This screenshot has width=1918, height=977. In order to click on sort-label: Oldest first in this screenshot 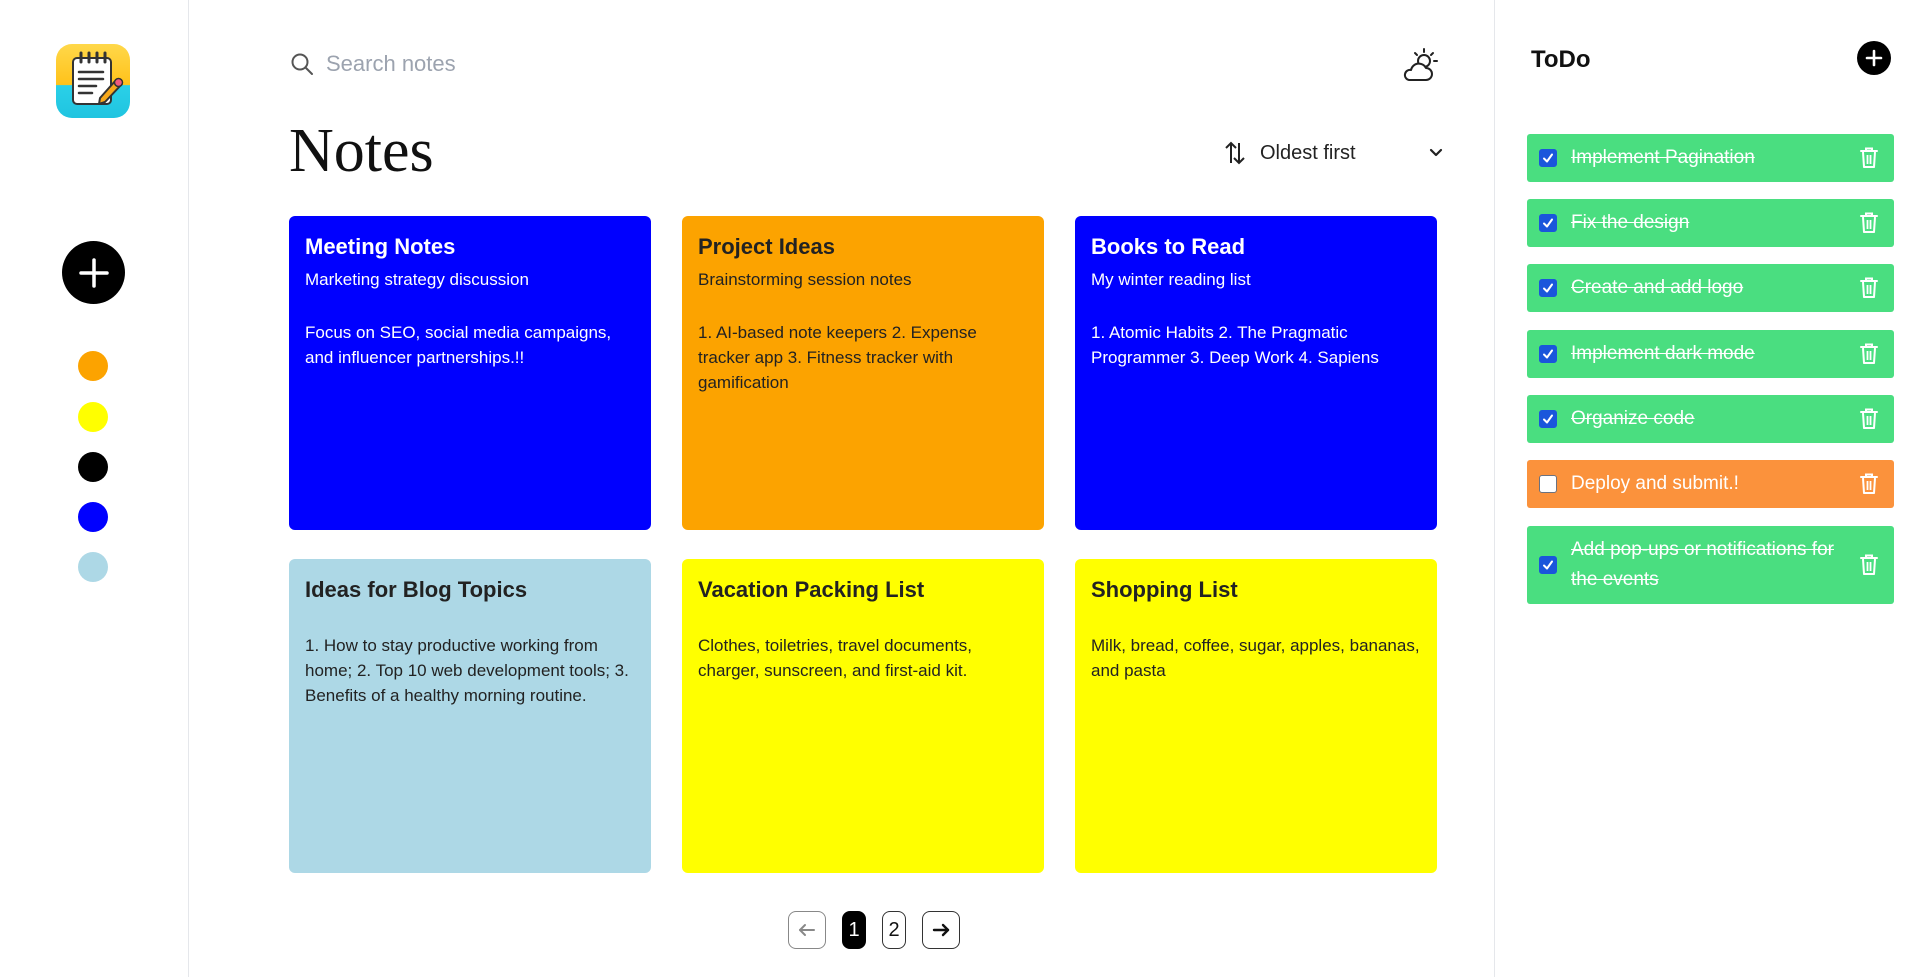, I will do `click(1308, 152)`.